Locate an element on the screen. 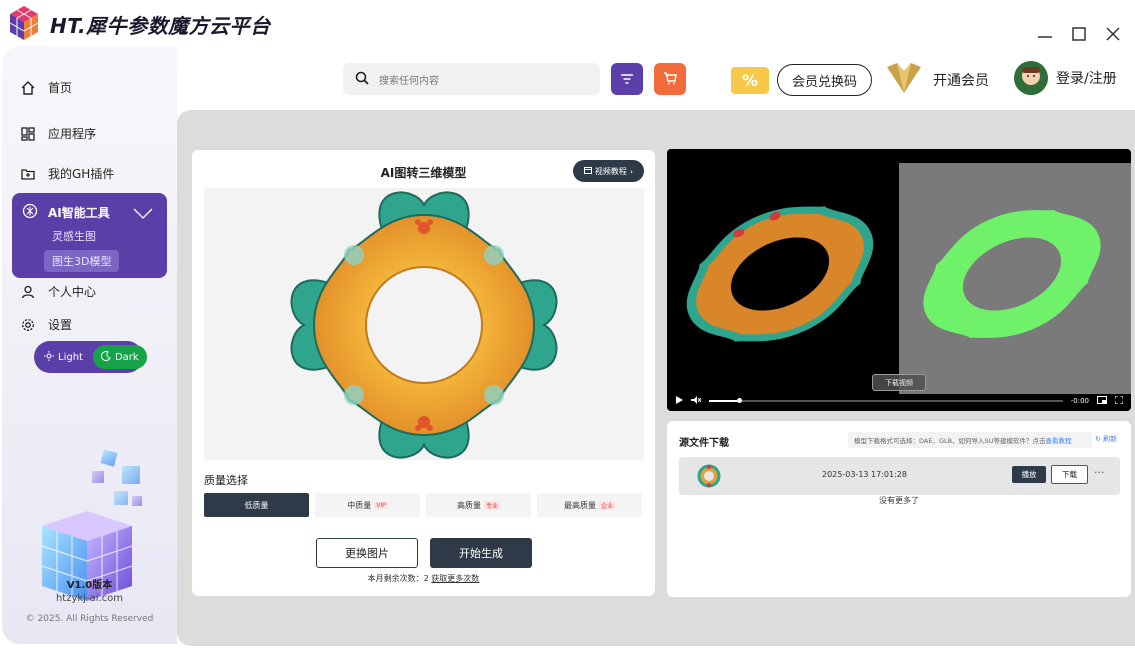  download-button: 下载 is located at coordinates (1069, 474).